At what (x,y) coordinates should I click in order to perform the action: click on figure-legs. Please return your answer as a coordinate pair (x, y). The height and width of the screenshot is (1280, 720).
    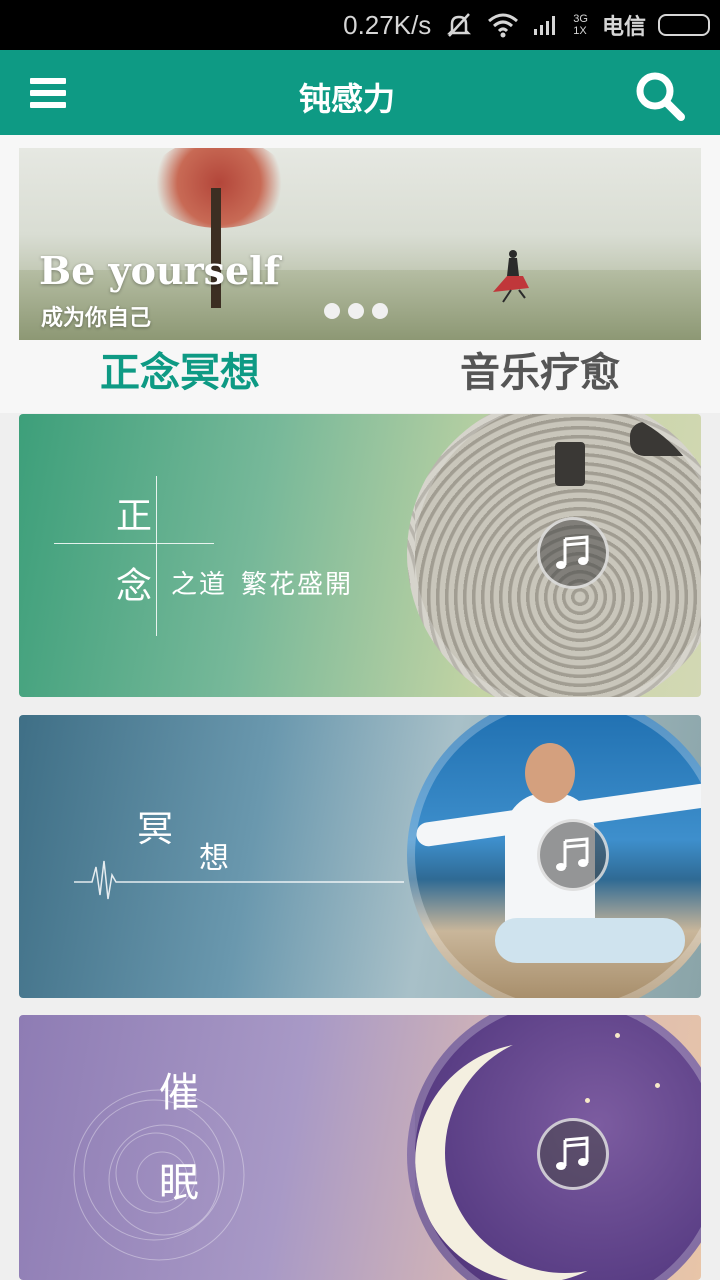
    Looking at the image, I should click on (590, 940).